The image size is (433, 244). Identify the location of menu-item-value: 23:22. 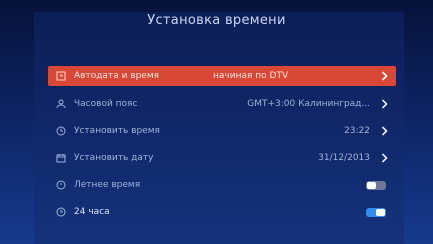
(357, 131).